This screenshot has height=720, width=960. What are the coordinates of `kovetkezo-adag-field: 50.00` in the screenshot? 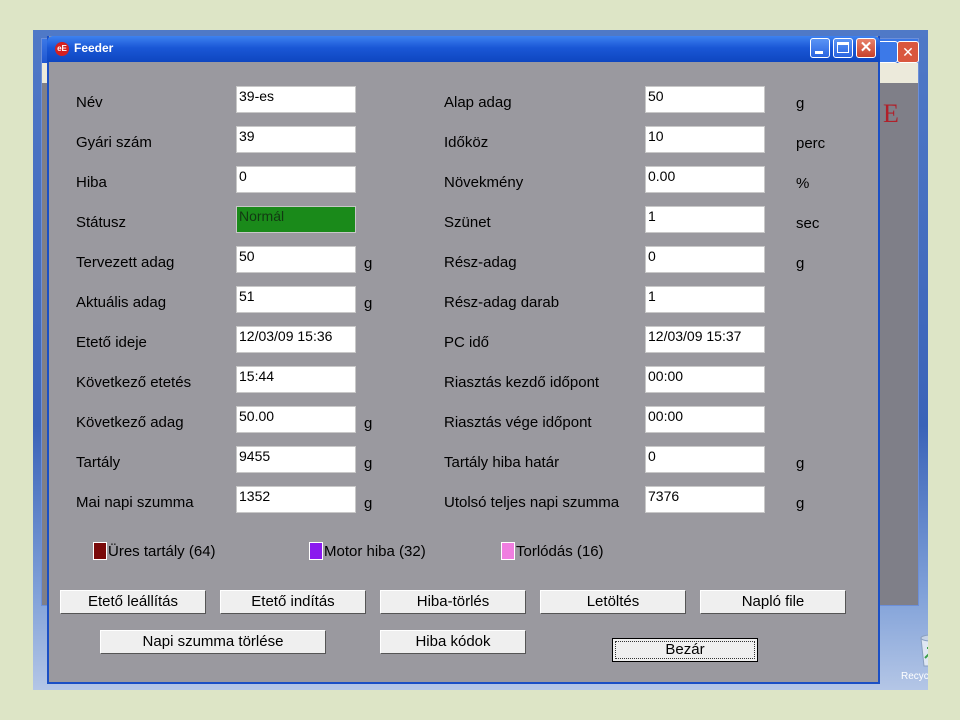 It's located at (296, 419).